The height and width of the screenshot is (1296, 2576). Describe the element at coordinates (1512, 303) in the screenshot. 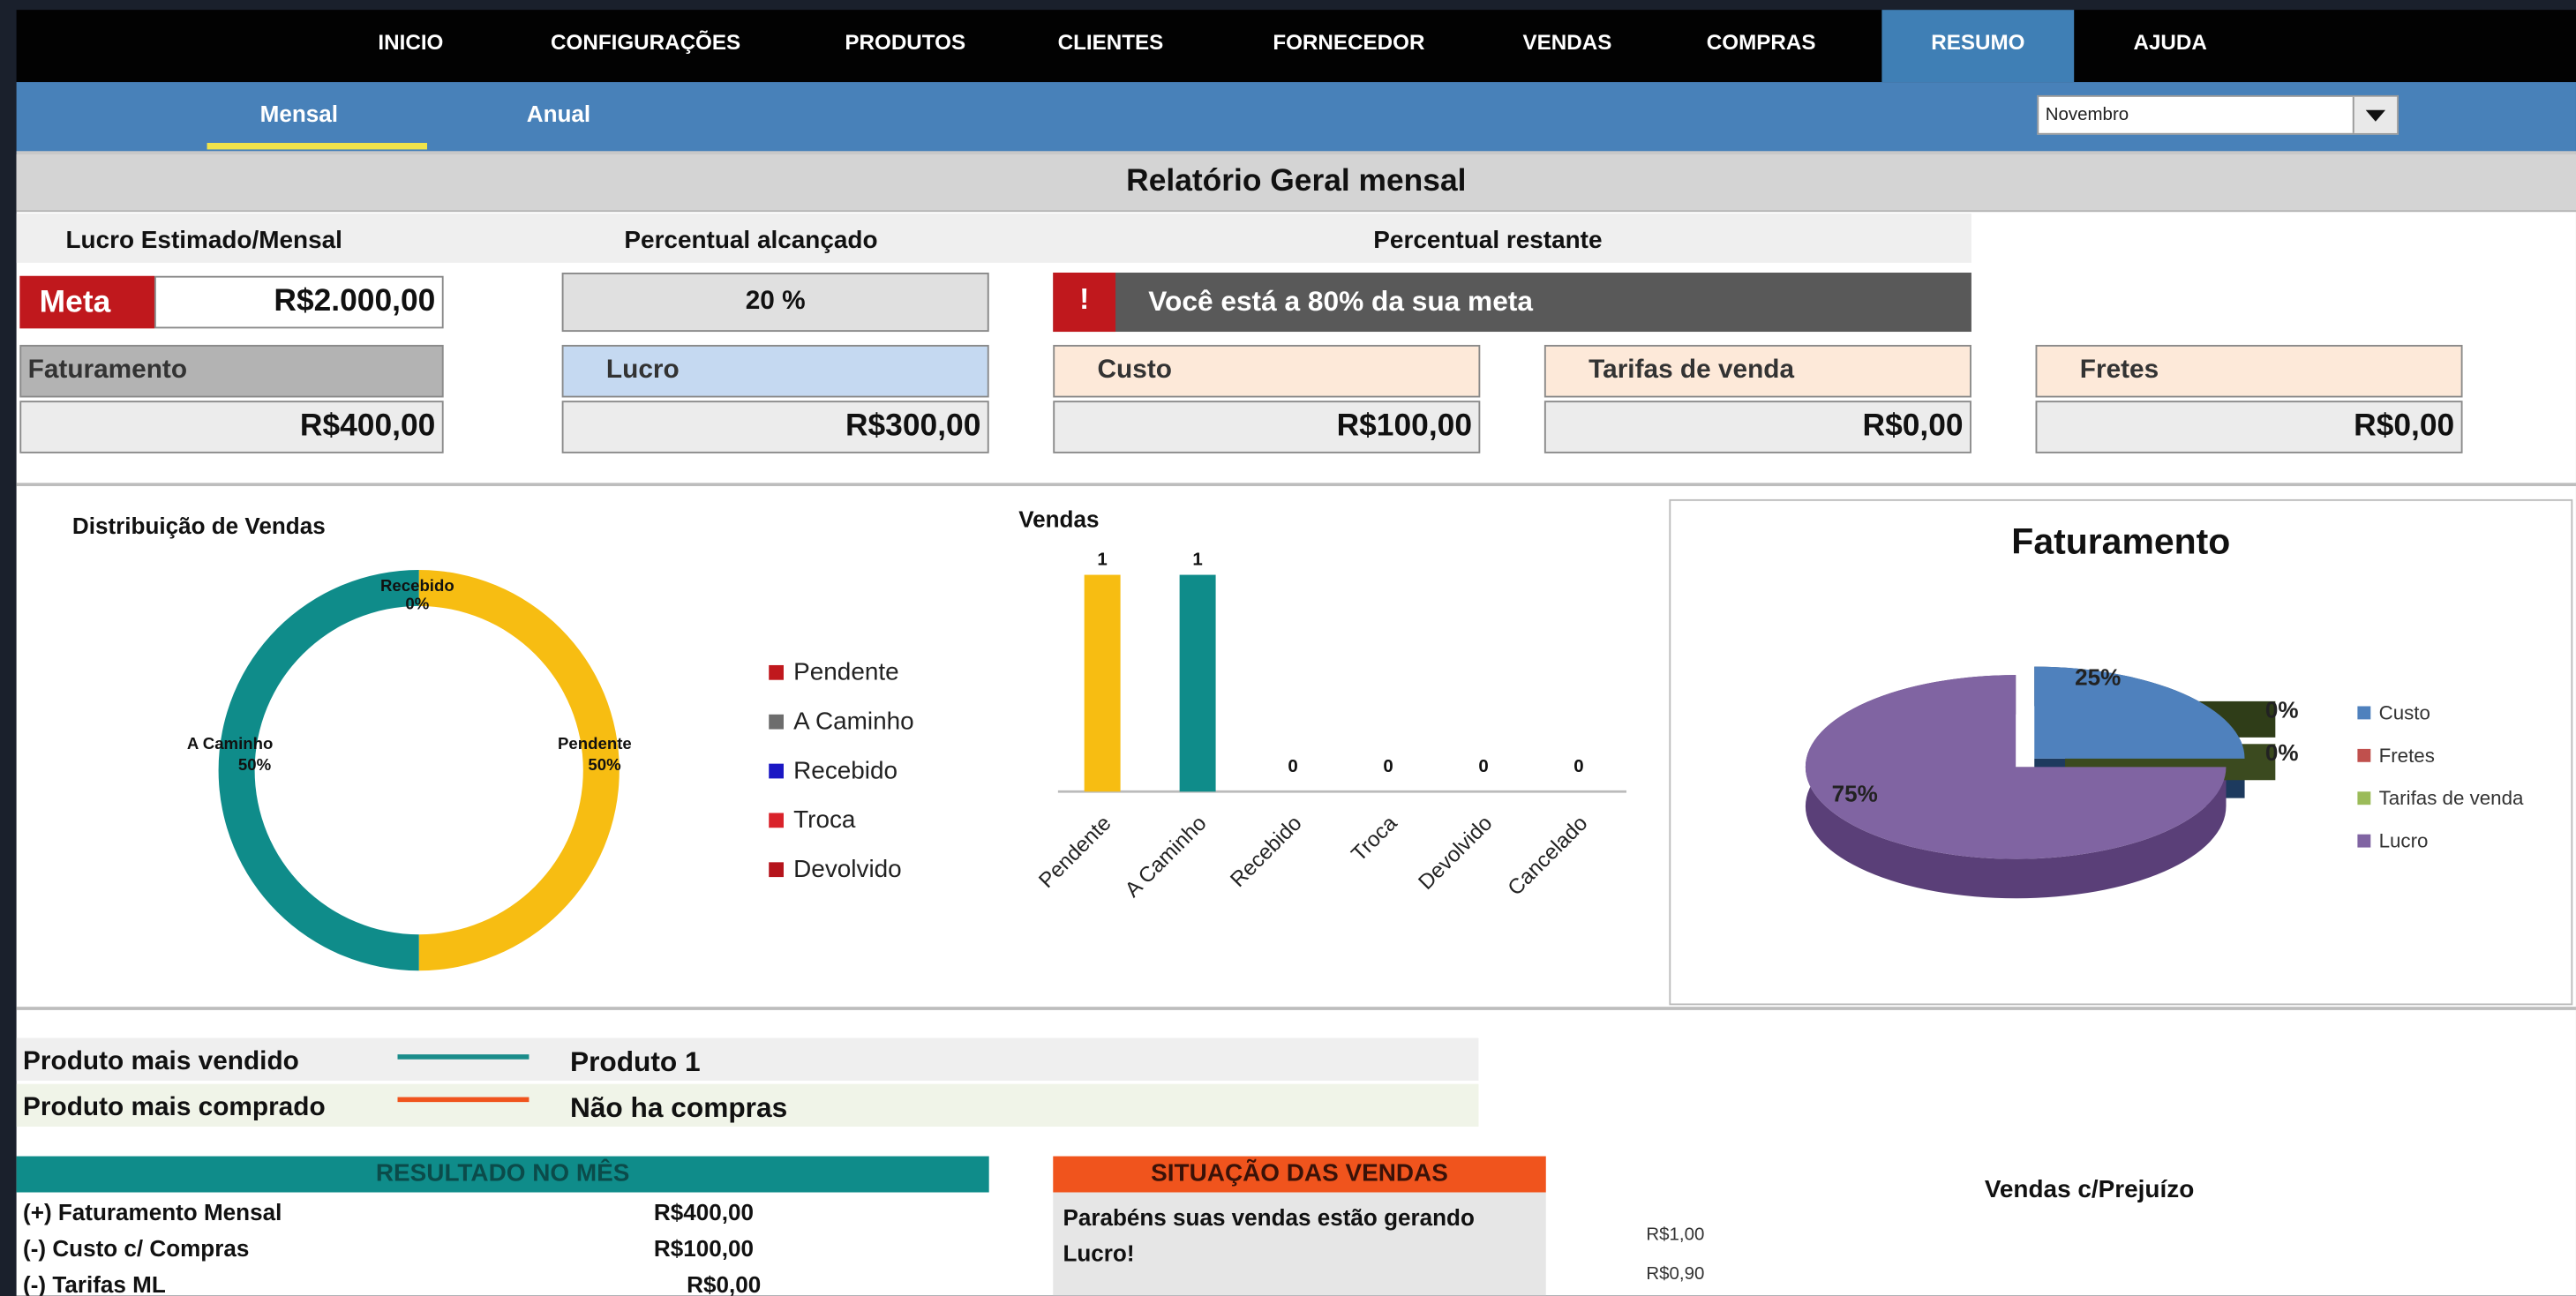

I see `alert-box: ! Você está a 80% da sua meta` at that location.